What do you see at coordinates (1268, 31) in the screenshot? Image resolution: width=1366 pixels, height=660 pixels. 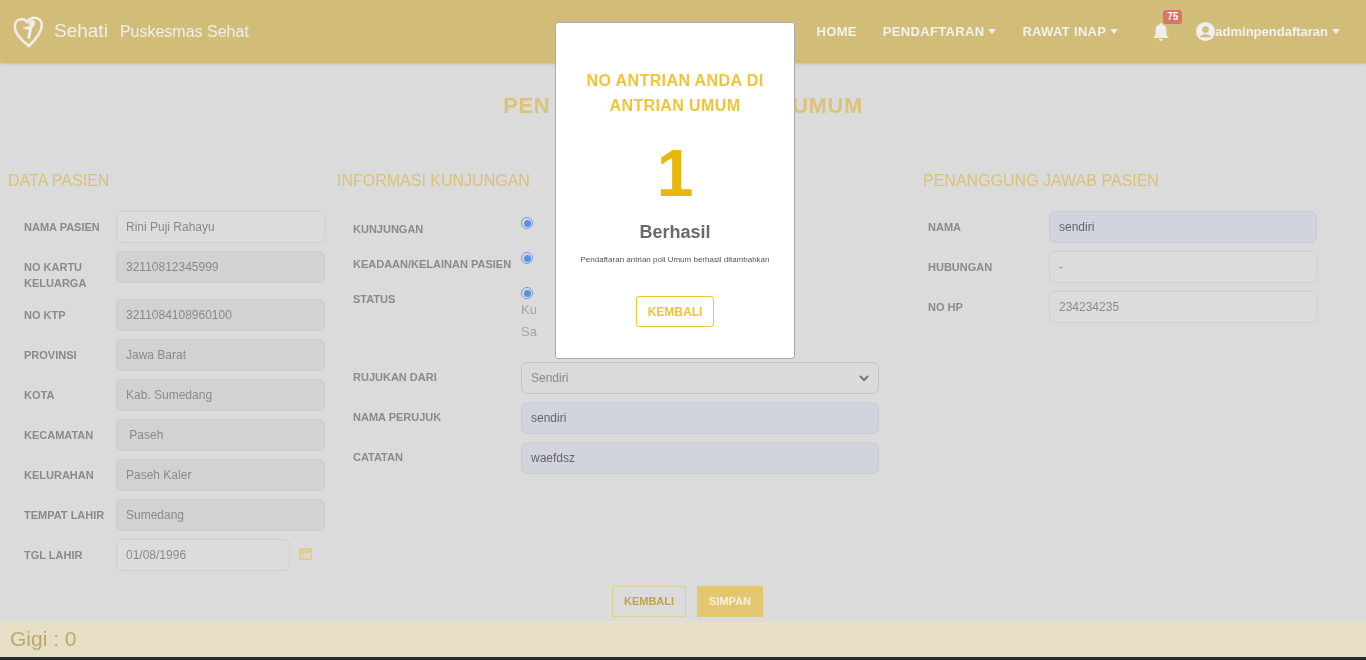 I see `user-menu: adminpendaftaran` at bounding box center [1268, 31].